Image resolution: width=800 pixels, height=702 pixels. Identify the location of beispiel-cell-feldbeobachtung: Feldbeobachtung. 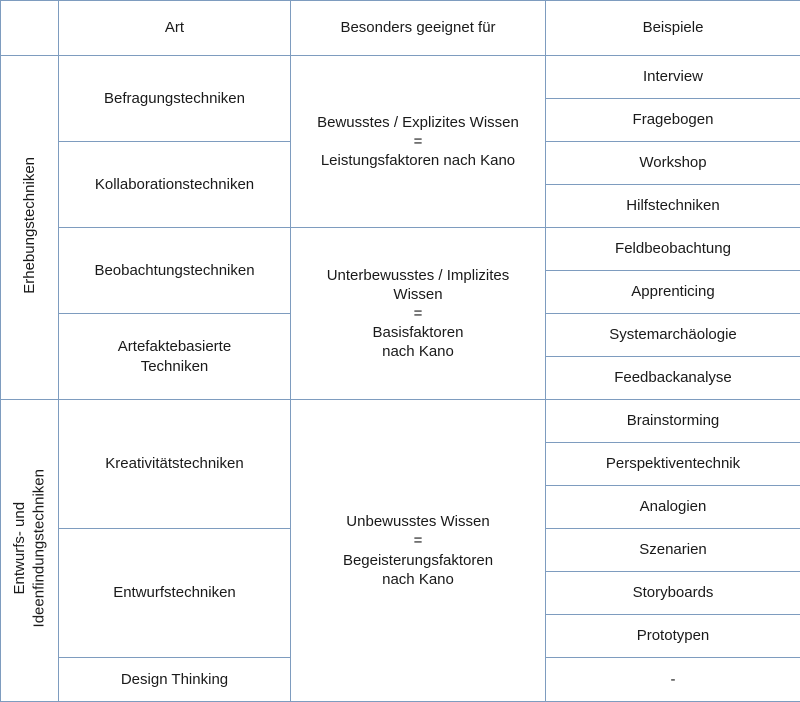
(673, 249).